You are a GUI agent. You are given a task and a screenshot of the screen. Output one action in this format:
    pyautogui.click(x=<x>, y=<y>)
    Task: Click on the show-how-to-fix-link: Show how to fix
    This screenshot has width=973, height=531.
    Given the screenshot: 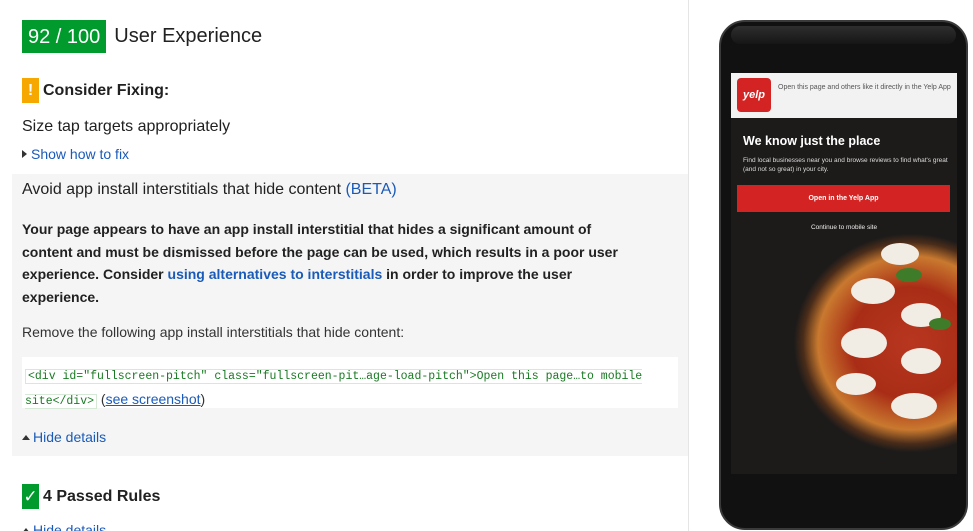 What is the action you would take?
    pyautogui.click(x=75, y=154)
    